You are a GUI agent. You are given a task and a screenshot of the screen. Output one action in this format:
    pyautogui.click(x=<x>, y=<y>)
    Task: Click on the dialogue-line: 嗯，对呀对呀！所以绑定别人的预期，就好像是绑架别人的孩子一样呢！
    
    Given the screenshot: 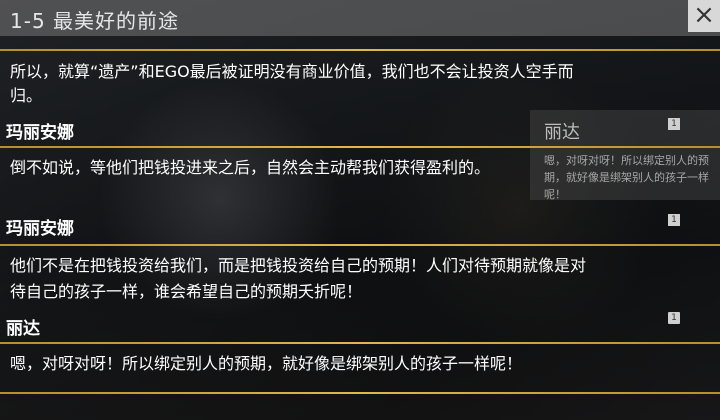 What is the action you would take?
    pyautogui.click(x=266, y=363)
    